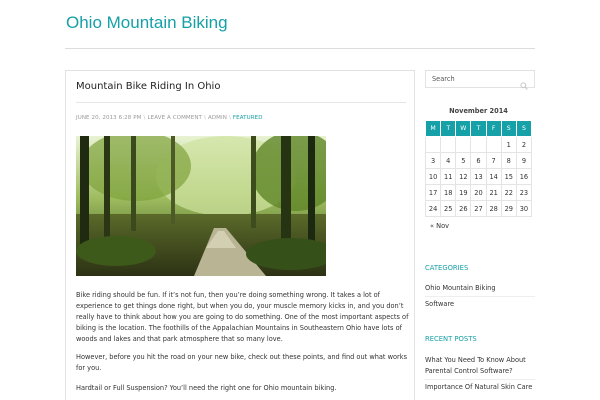  What do you see at coordinates (447, 268) in the screenshot?
I see `categories-widget-title: CATEGORIES` at bounding box center [447, 268].